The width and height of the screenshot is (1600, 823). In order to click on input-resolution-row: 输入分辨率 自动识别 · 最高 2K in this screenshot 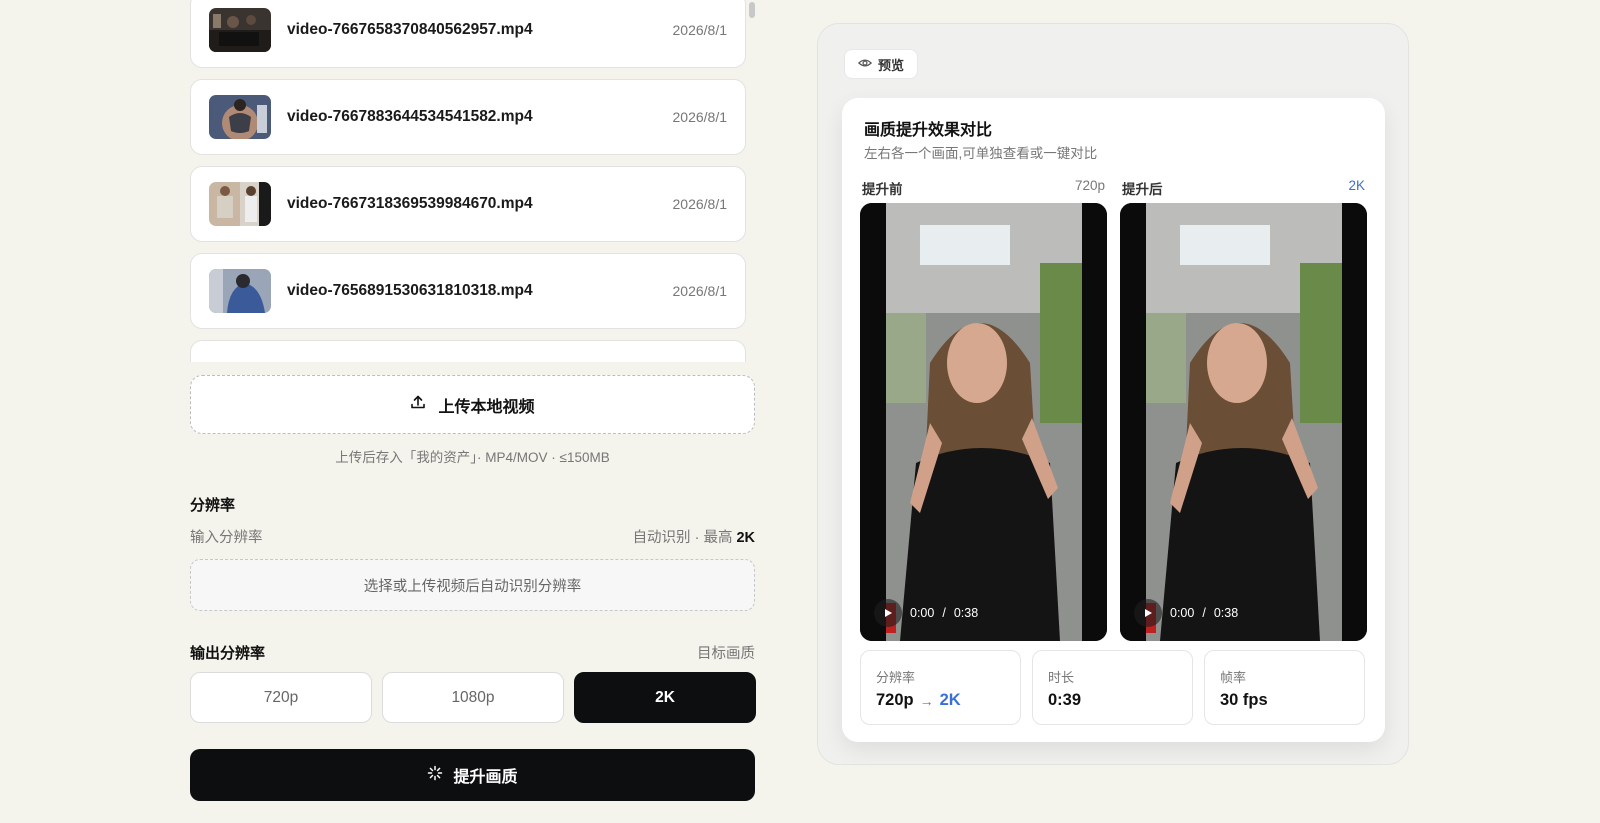, I will do `click(472, 536)`.